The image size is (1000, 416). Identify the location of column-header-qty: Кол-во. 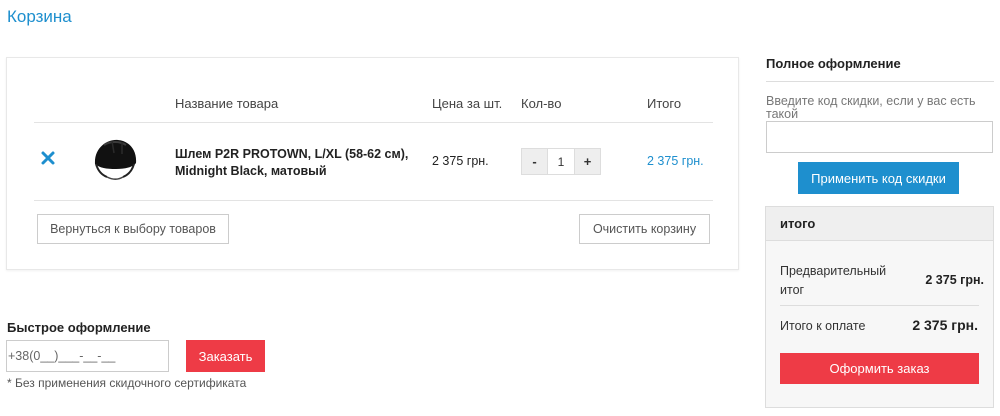
(541, 103).